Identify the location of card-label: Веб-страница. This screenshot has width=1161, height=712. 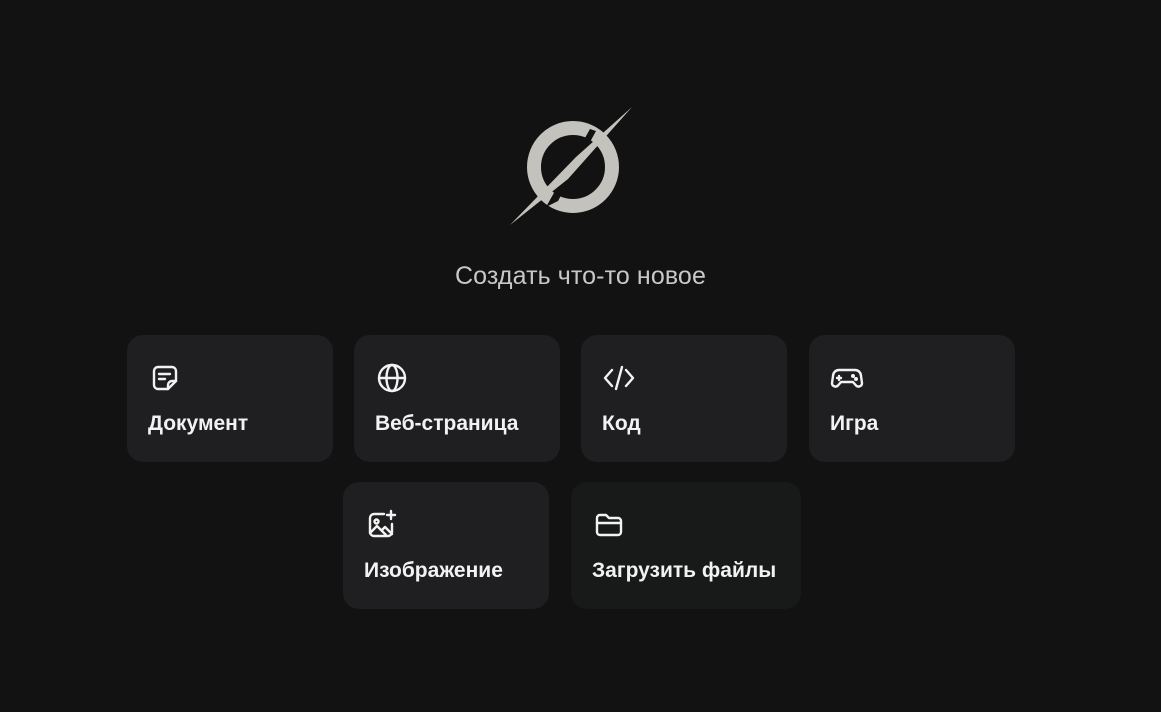
(447, 423).